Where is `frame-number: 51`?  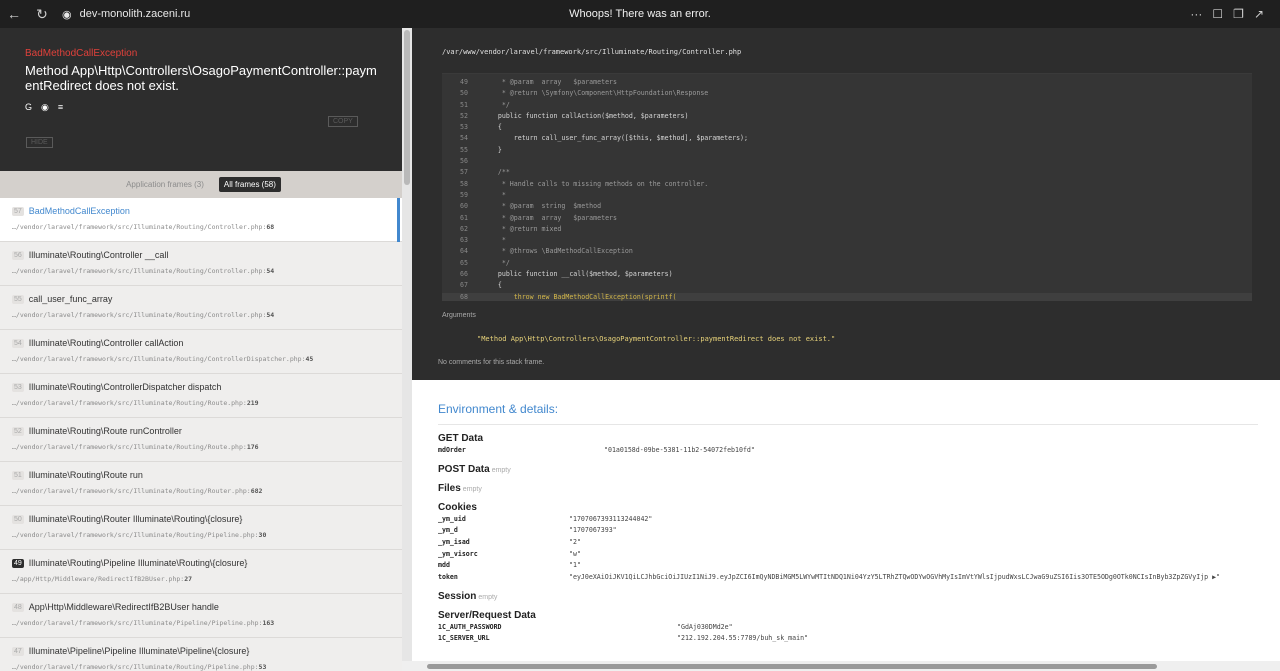 frame-number: 51 is located at coordinates (18, 475).